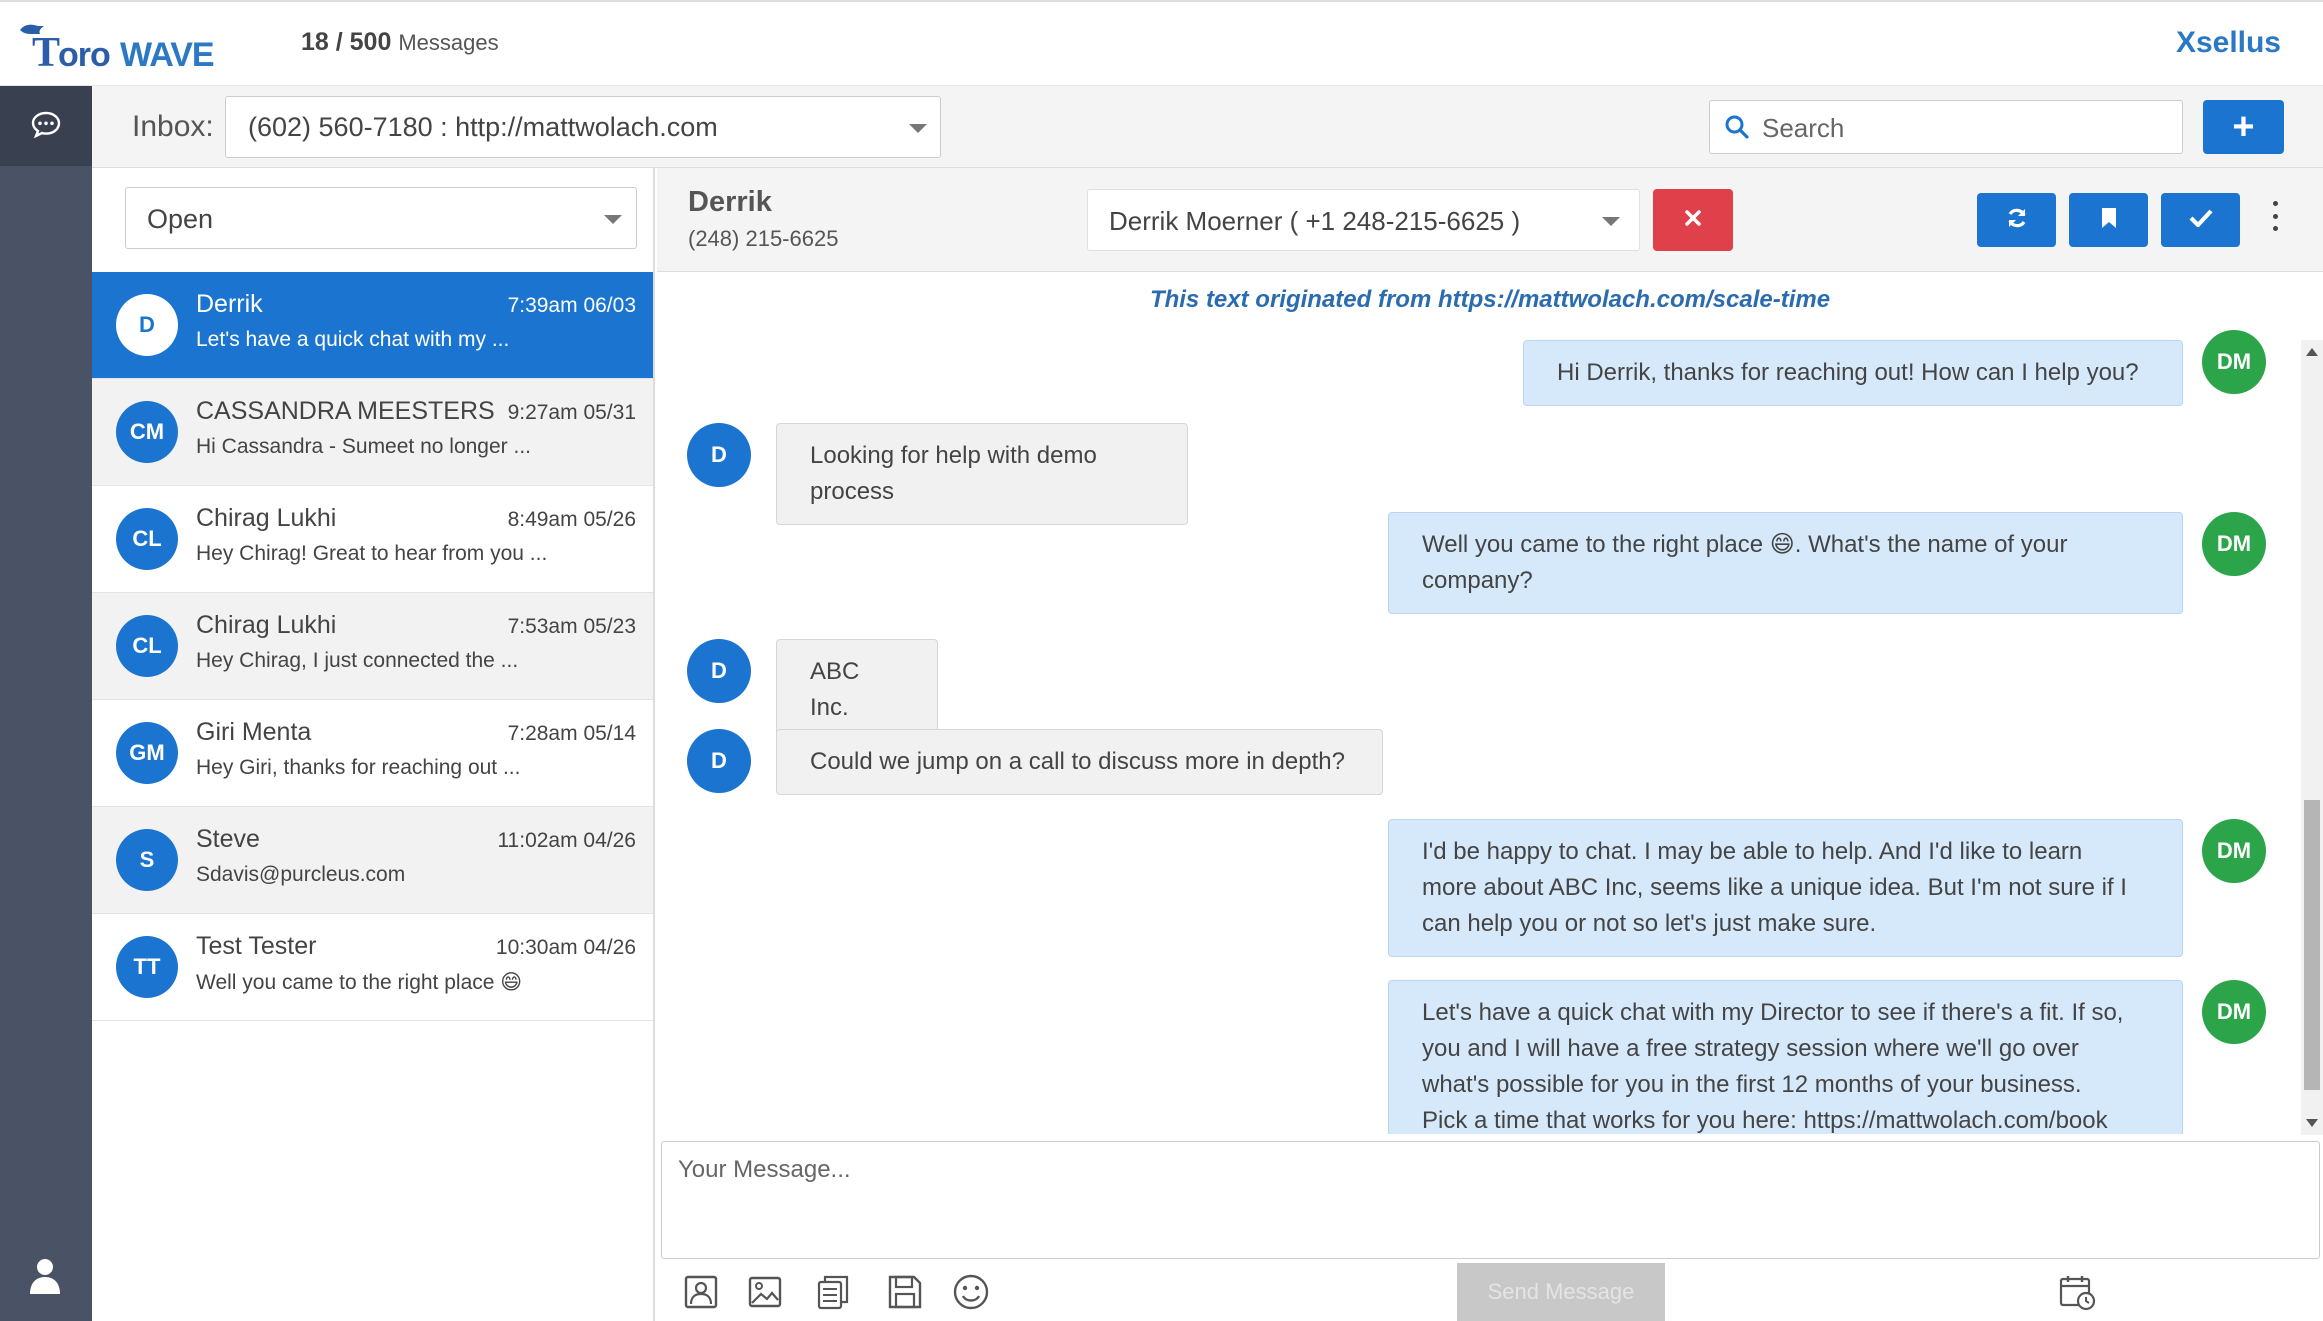 This screenshot has height=1321, width=2323. What do you see at coordinates (1737, 129) in the screenshot?
I see `search-icon` at bounding box center [1737, 129].